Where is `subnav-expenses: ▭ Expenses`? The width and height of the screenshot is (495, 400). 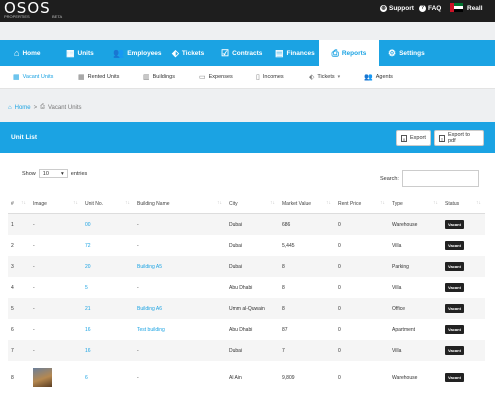
subnav-expenses: ▭ Expenses is located at coordinates (216, 77).